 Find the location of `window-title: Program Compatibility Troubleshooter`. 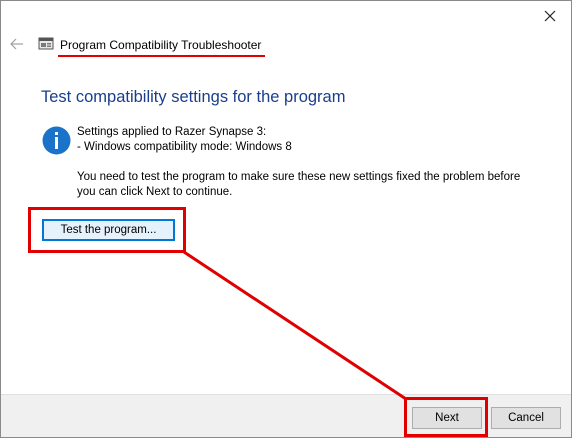

window-title: Program Compatibility Troubleshooter is located at coordinates (161, 45).